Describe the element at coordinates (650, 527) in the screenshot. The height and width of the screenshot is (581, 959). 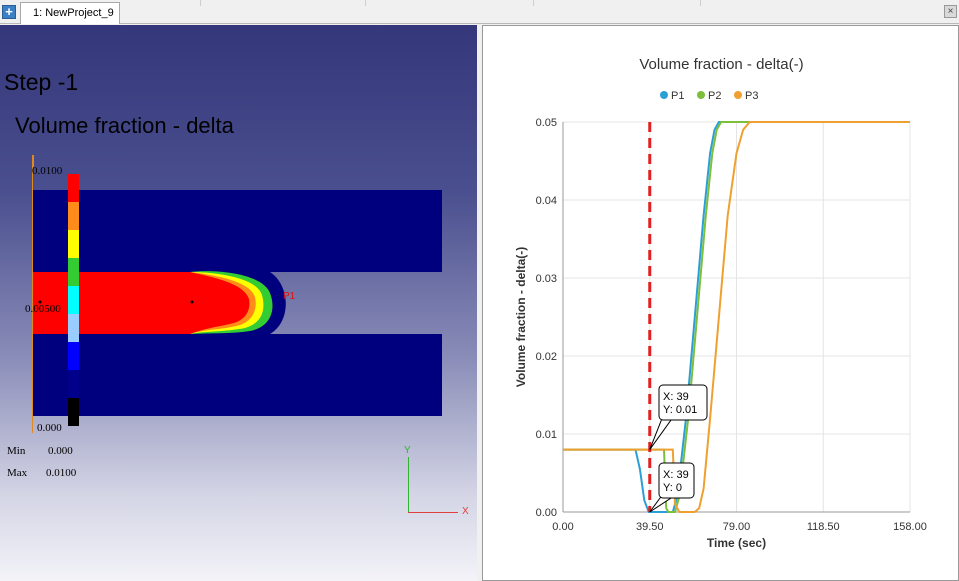
I see `x-tick-label: 39.50` at that location.